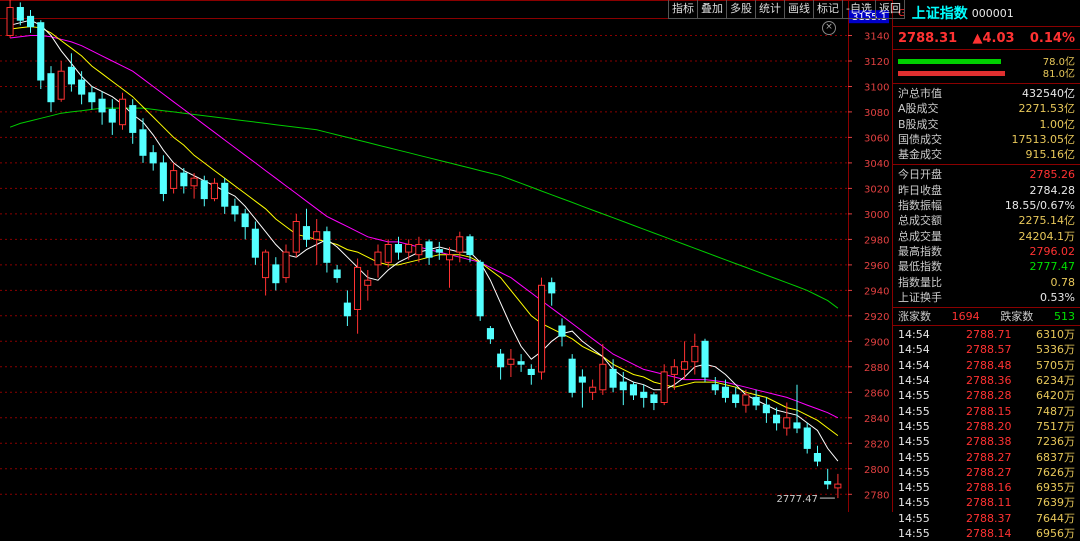  Describe the element at coordinates (986, 472) in the screenshot. I see `tick-row: 14:55 2788.27 7626万` at that location.